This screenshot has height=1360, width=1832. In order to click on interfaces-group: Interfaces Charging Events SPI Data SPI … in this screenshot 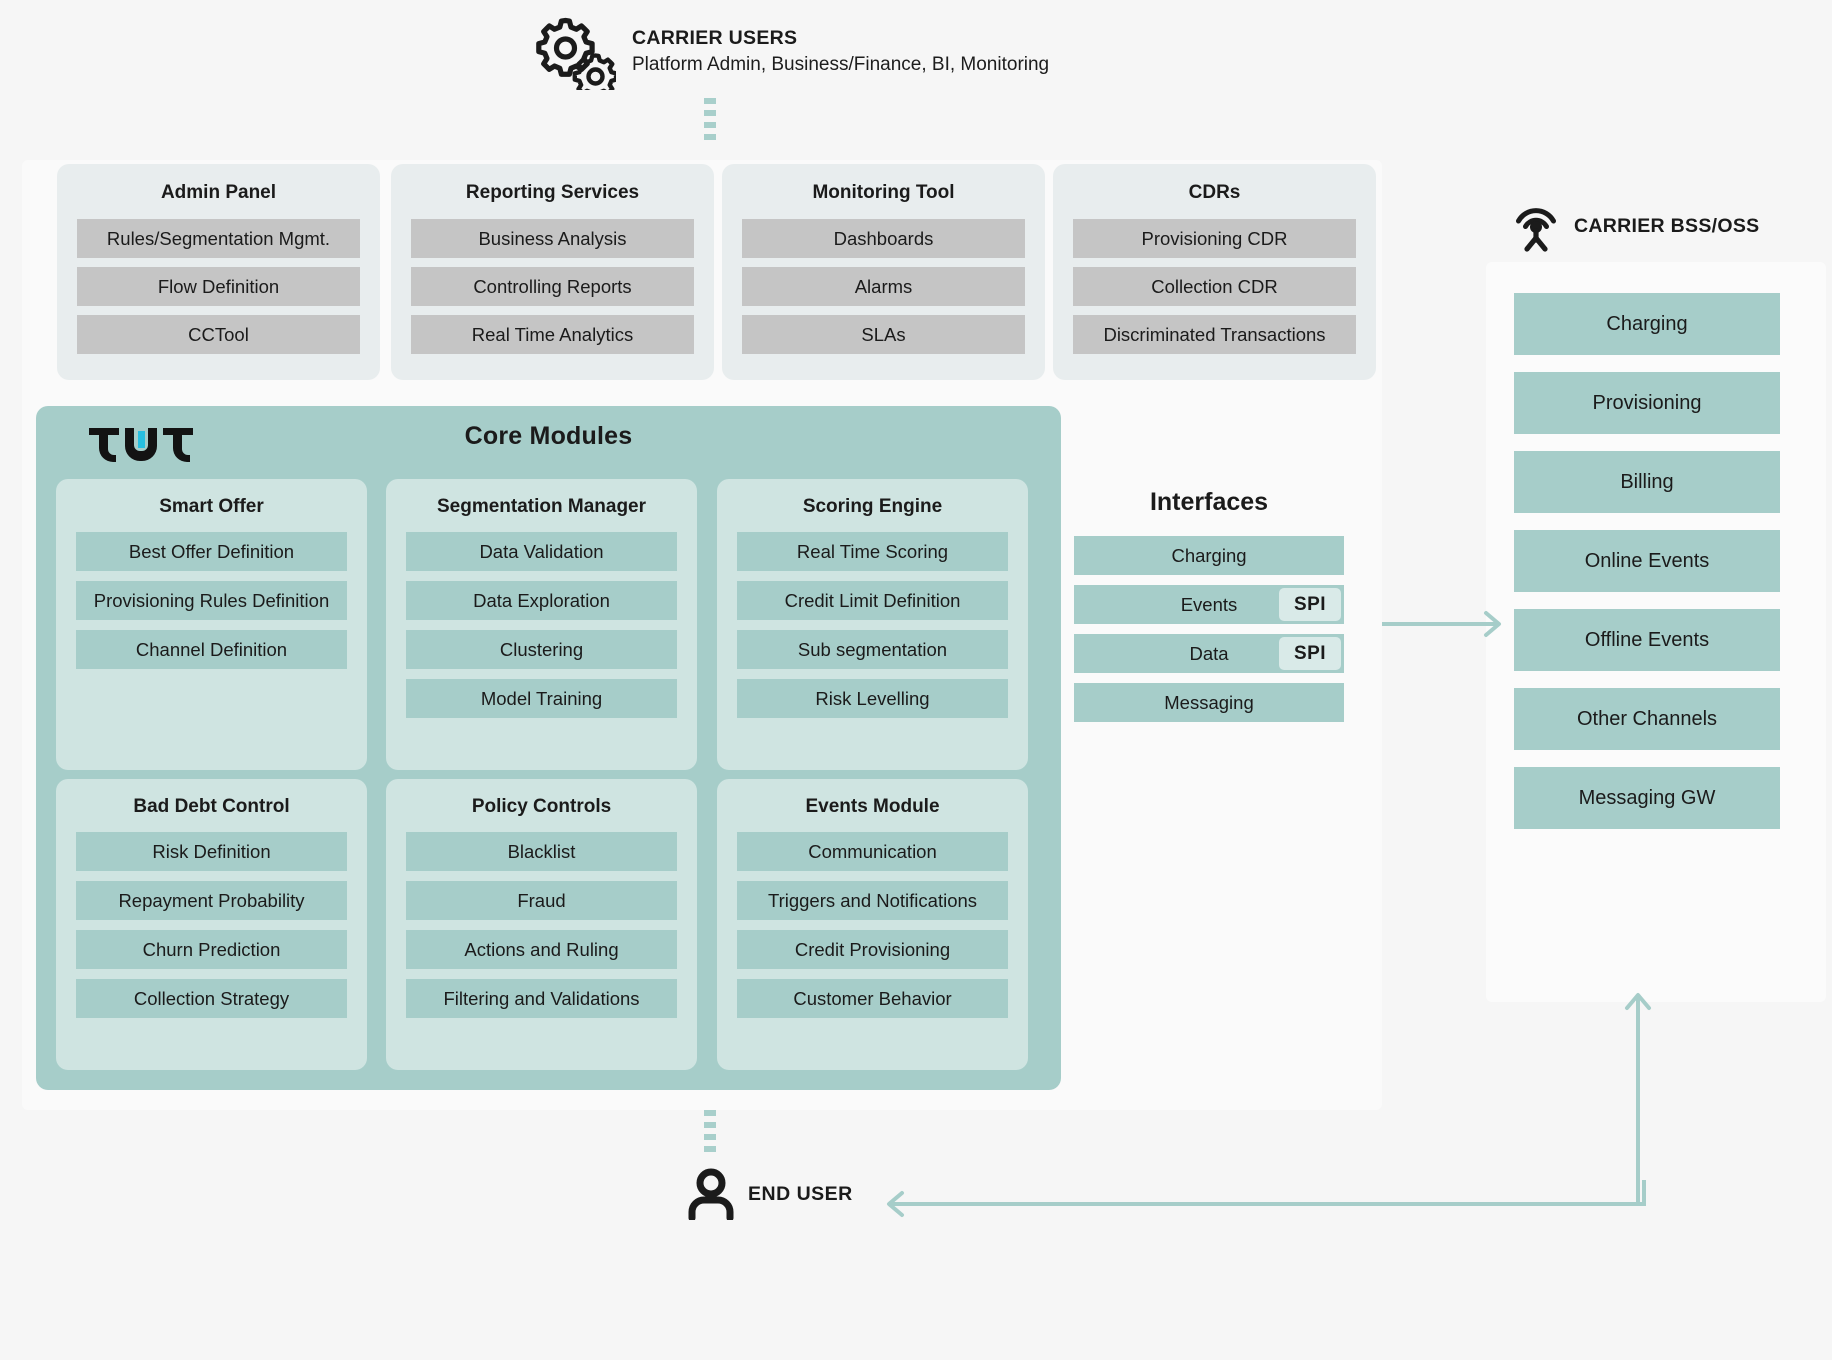, I will do `click(1209, 605)`.